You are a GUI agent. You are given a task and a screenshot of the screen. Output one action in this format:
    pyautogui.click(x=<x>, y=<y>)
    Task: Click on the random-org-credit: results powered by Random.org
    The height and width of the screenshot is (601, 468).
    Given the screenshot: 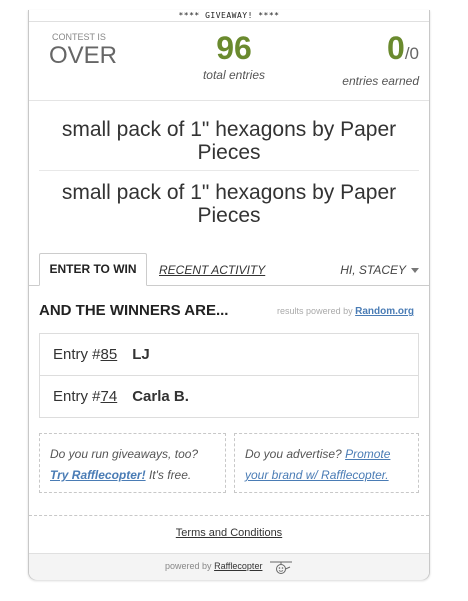 What is the action you would take?
    pyautogui.click(x=345, y=311)
    